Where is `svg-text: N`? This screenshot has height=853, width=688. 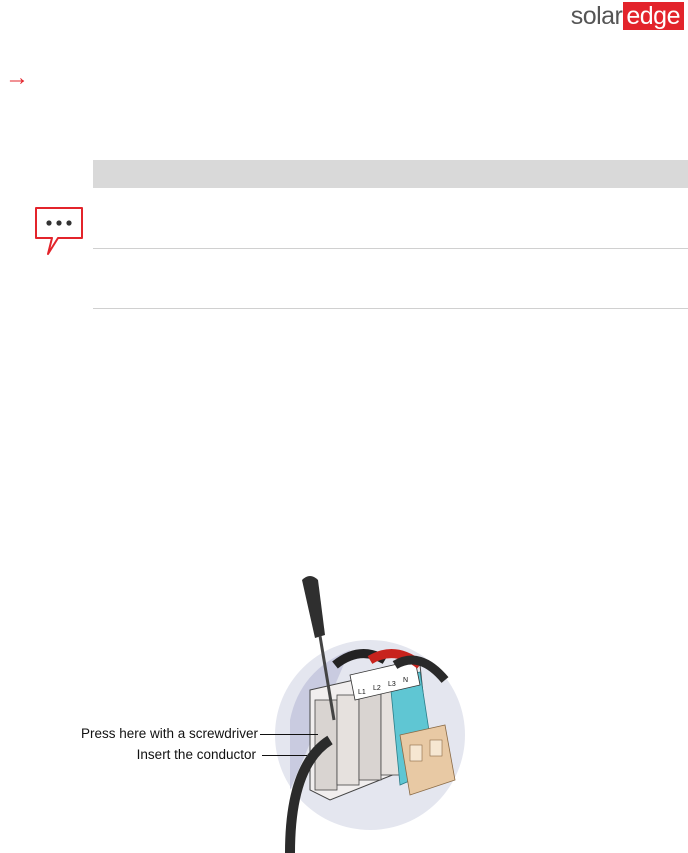
svg-text: N is located at coordinates (405, 680).